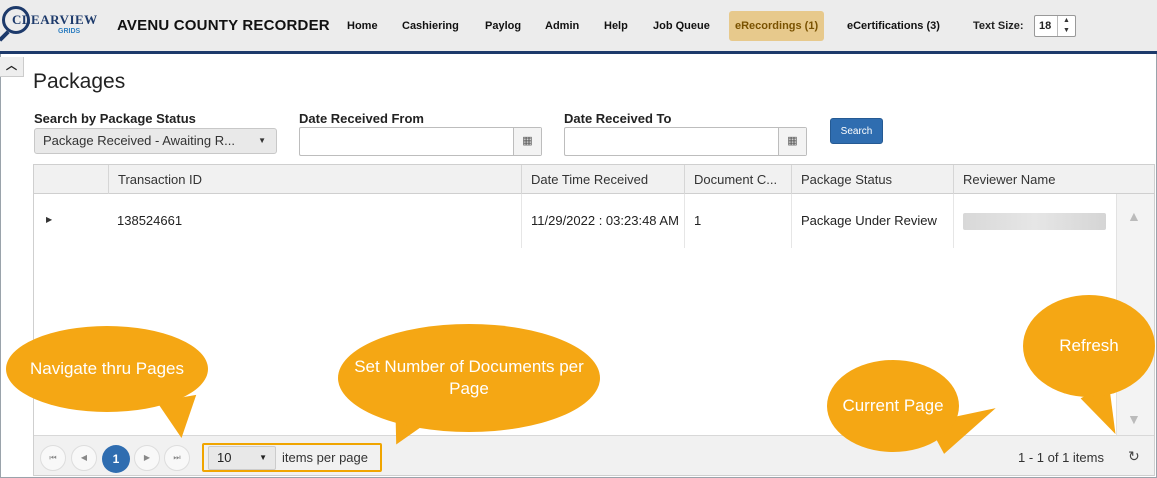 This screenshot has height=478, width=1157. What do you see at coordinates (618, 118) in the screenshot?
I see `date-to-label: Date Received To` at bounding box center [618, 118].